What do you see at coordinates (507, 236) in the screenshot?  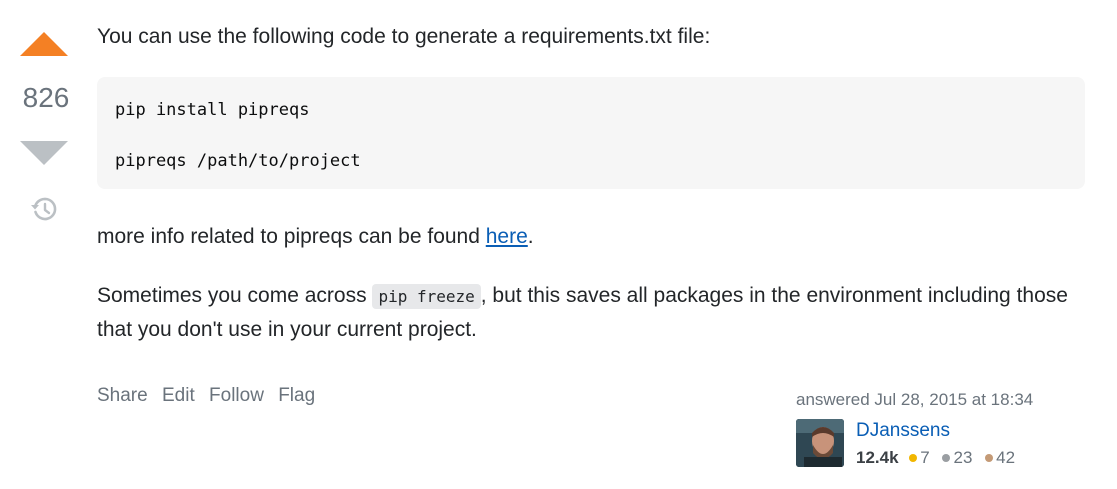 I see `here-link: here` at bounding box center [507, 236].